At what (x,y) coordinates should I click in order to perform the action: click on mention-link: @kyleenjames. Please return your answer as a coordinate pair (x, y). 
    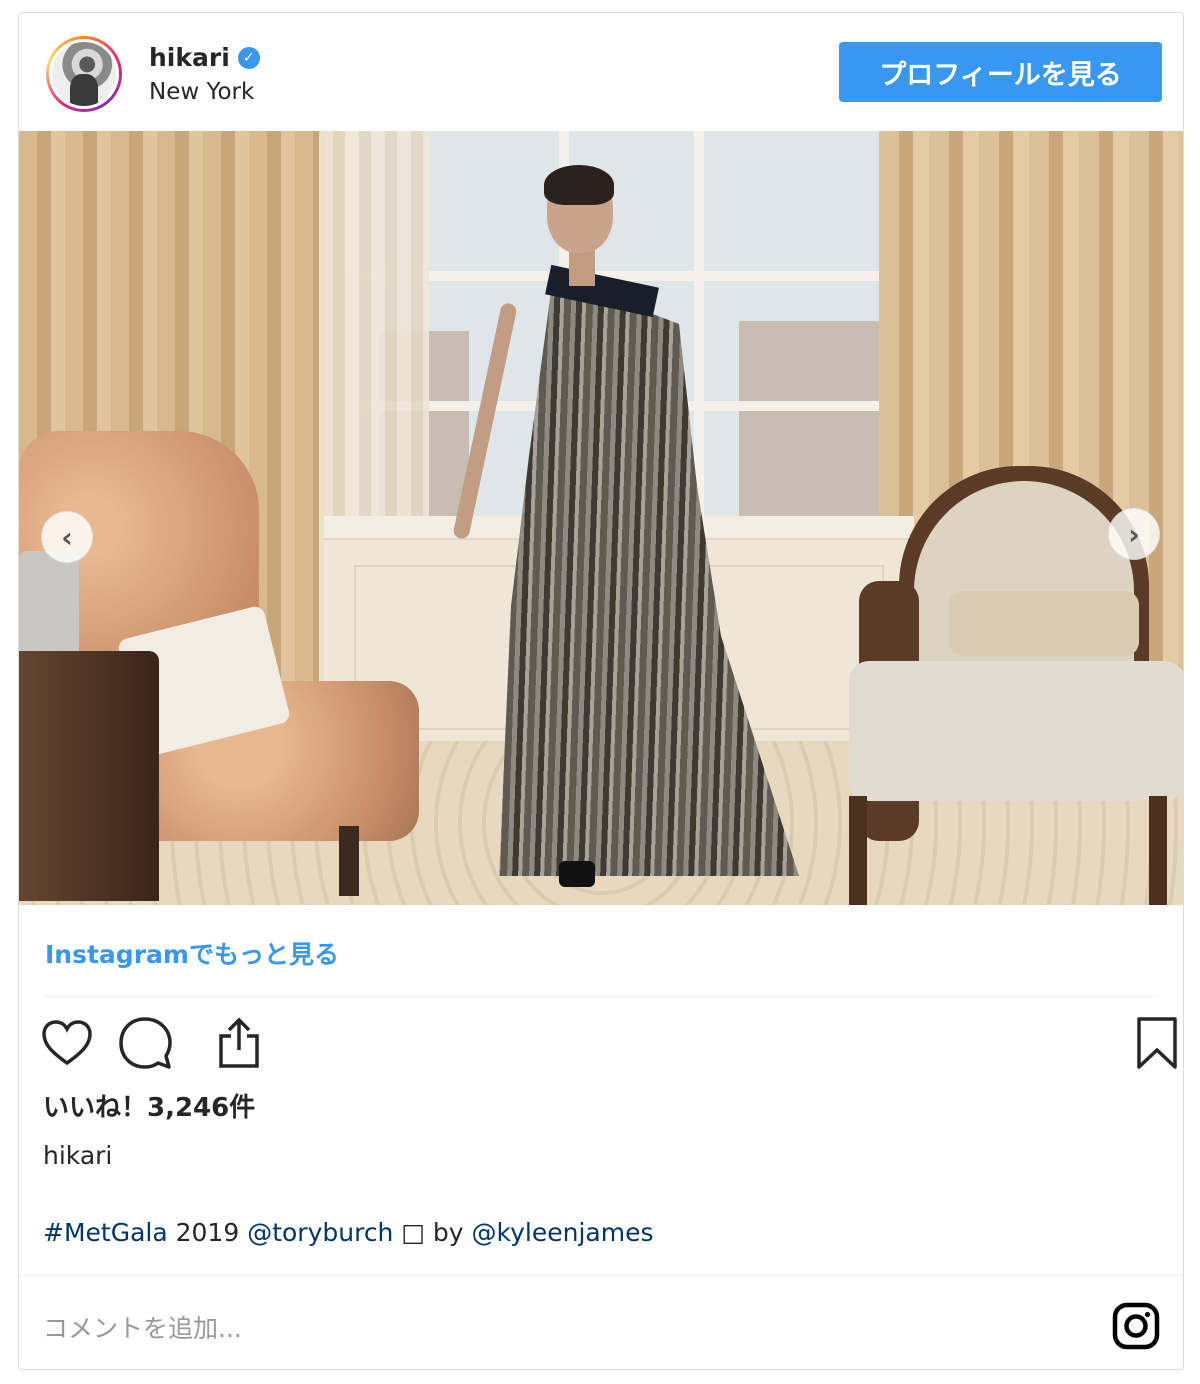
    Looking at the image, I should click on (563, 1232).